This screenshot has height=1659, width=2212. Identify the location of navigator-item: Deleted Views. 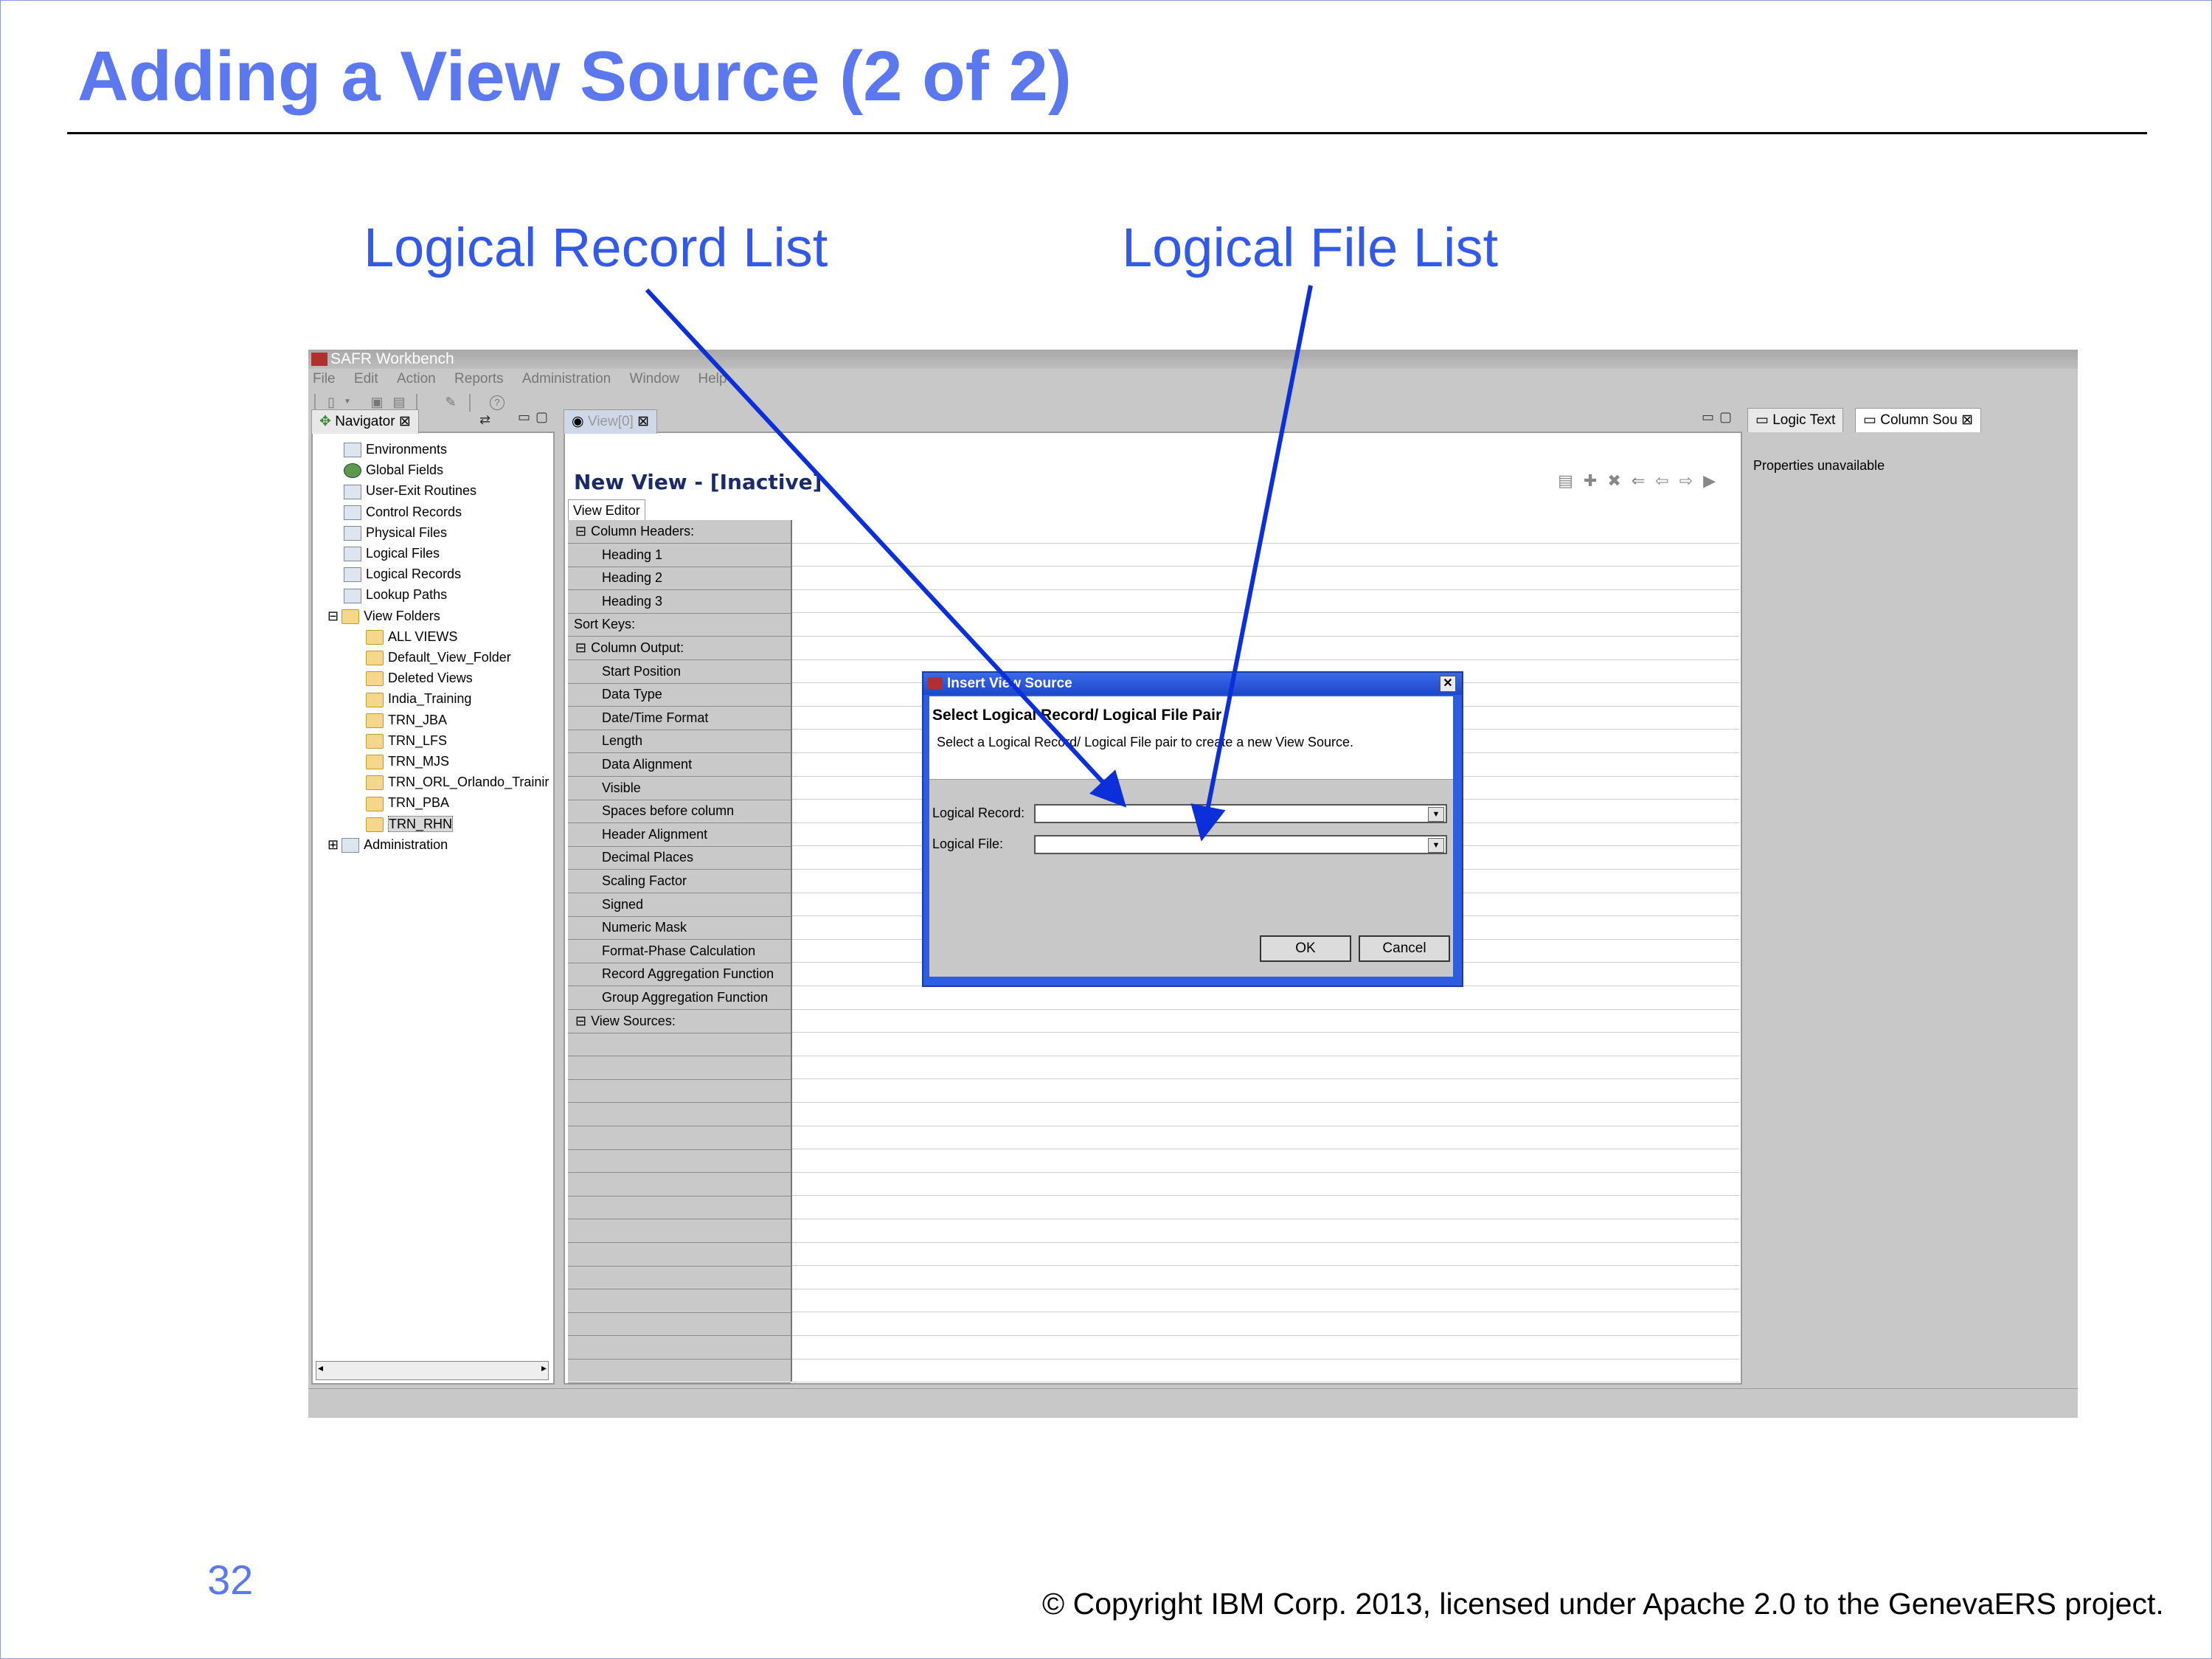
(419, 678).